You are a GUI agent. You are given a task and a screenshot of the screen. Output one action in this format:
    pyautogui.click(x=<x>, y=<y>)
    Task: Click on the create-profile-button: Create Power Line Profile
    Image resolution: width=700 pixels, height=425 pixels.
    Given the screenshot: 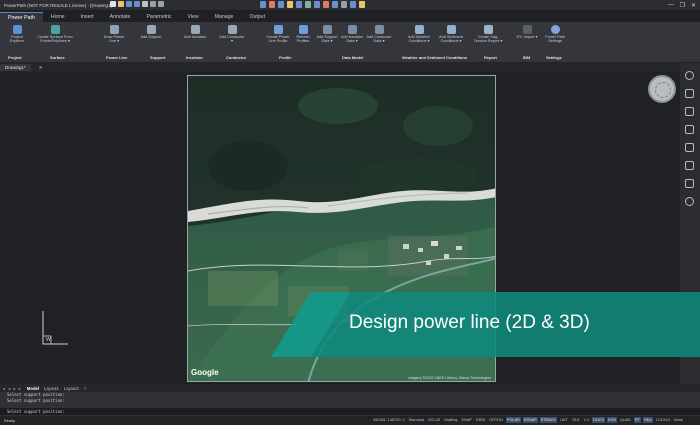 What is the action you would take?
    pyautogui.click(x=278, y=34)
    